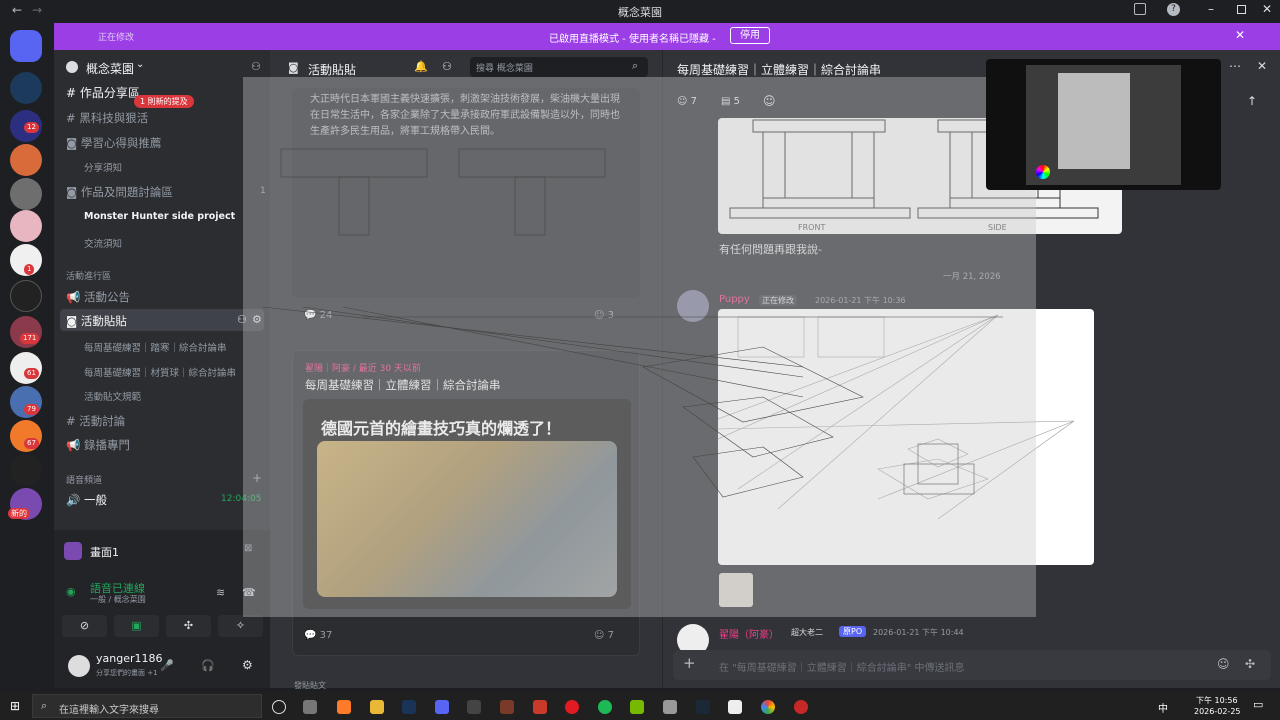 This screenshot has height=720, width=1280. What do you see at coordinates (779, 70) in the screenshot?
I see `thread-title: 每周基礎練習｜立體練習｜綜合討論串` at bounding box center [779, 70].